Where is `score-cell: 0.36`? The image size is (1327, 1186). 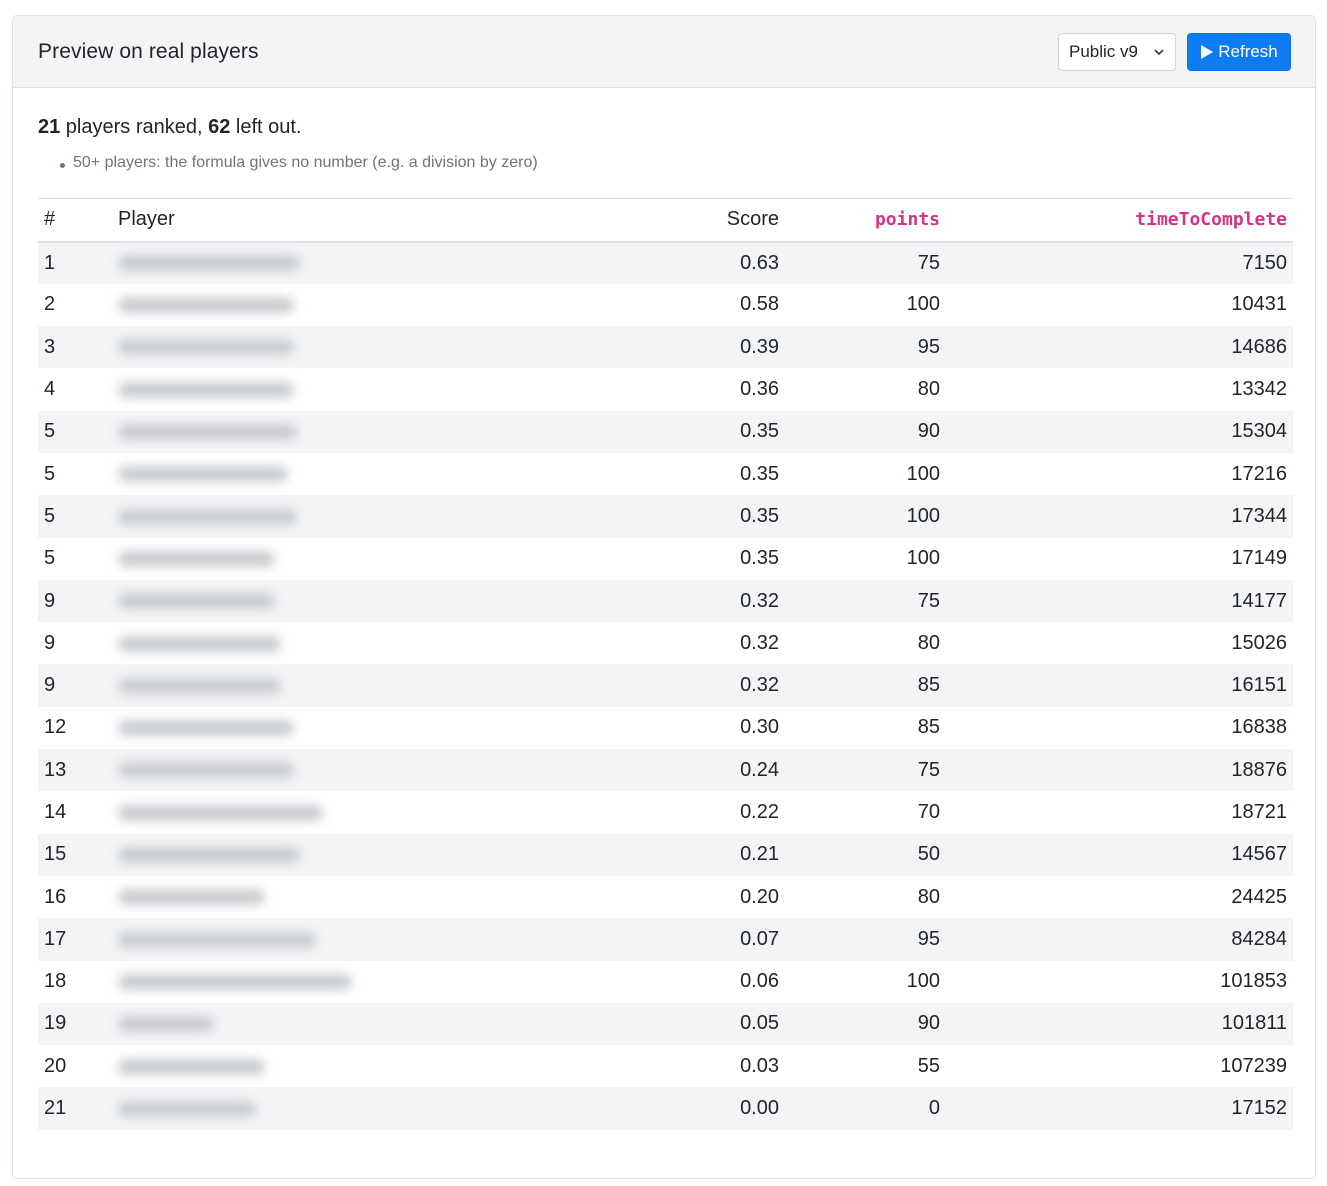
score-cell: 0.36 is located at coordinates (759, 389).